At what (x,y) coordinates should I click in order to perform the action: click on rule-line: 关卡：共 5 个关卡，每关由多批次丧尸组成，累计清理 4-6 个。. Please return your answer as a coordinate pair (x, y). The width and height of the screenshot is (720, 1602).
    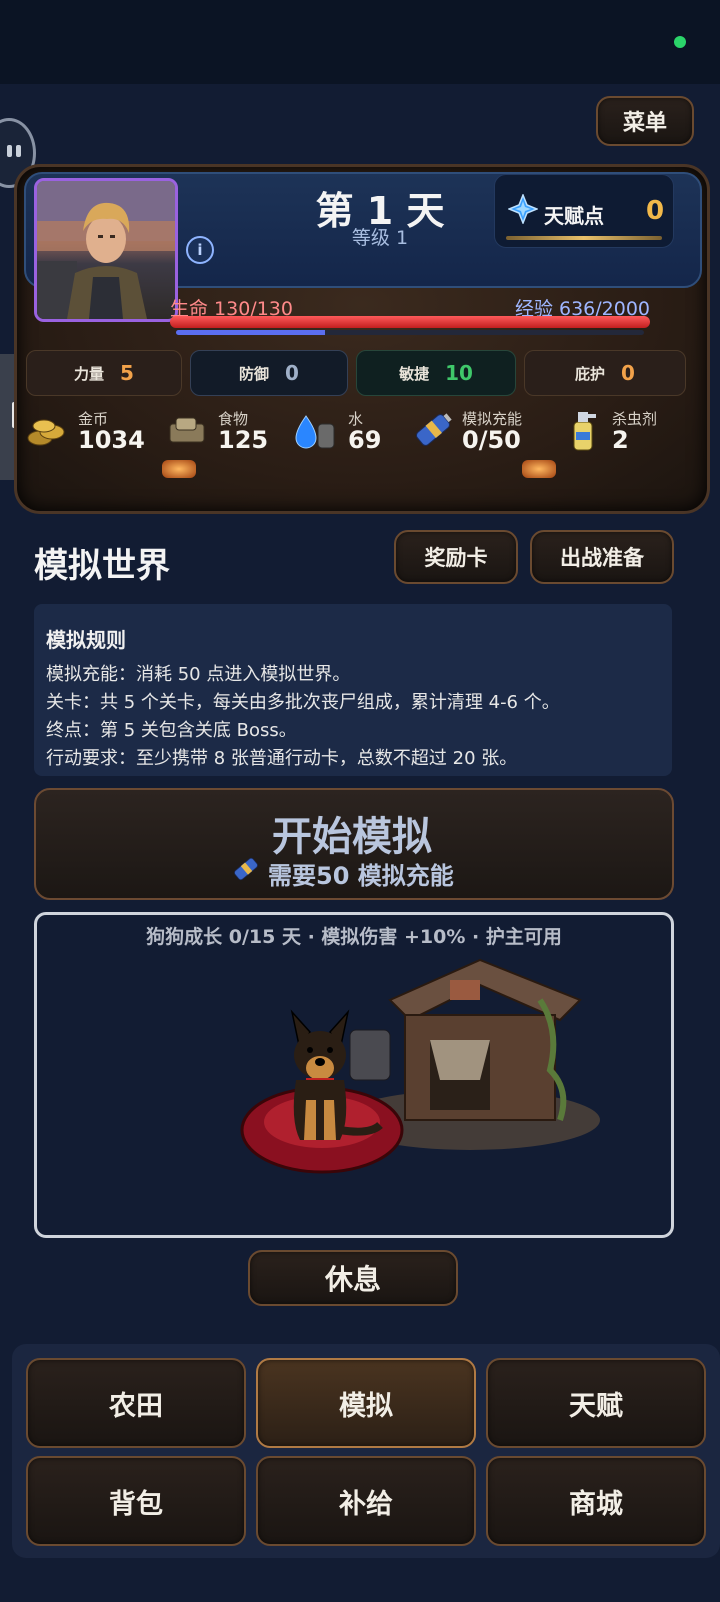
    Looking at the image, I should click on (303, 702).